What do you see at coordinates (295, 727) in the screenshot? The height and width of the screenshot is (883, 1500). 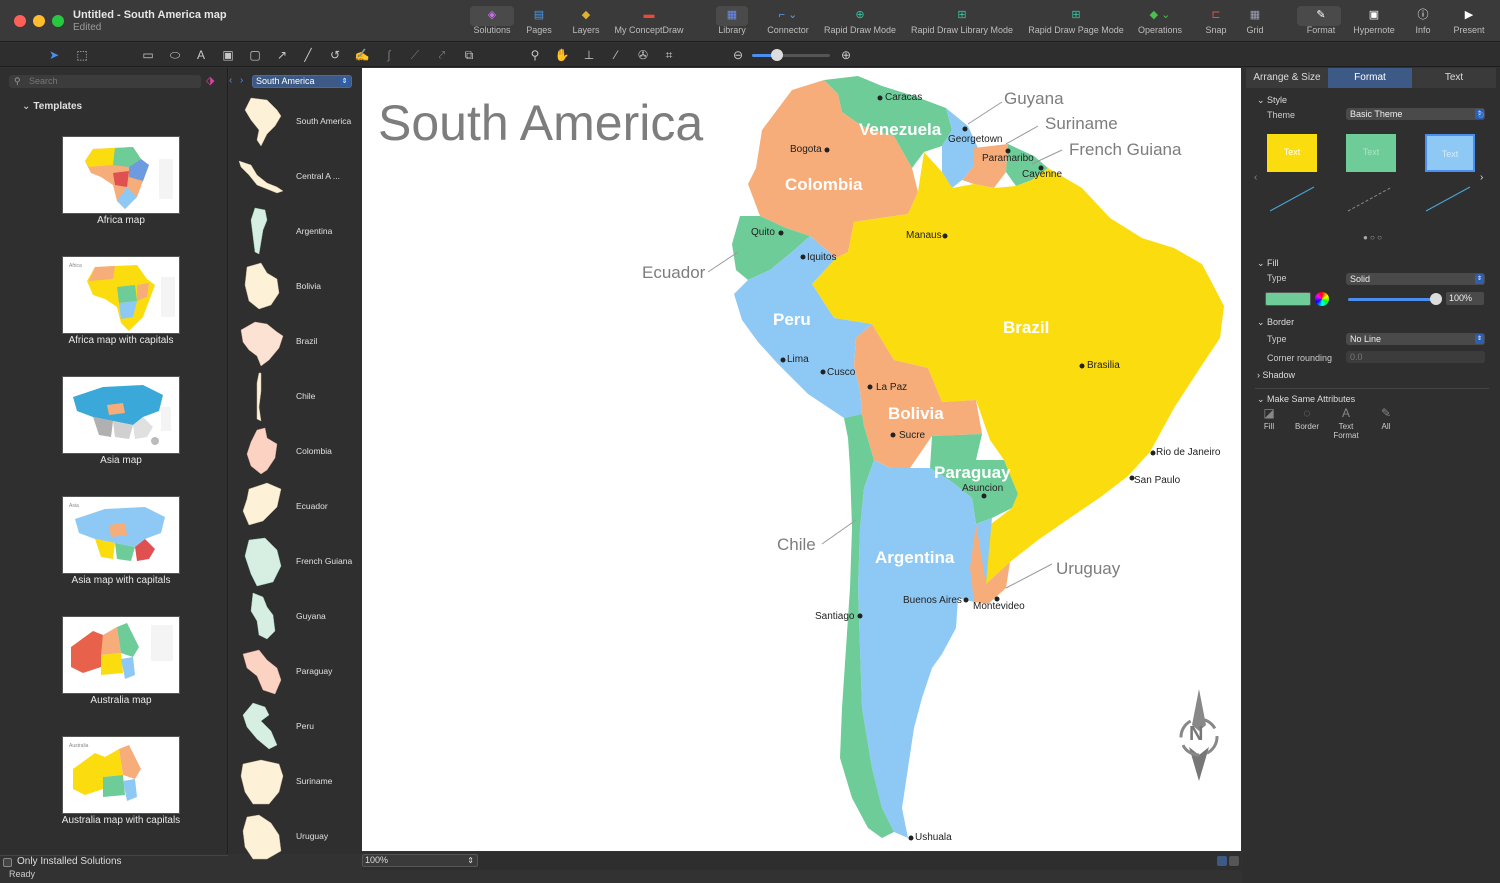 I see `library-shape: Peru` at bounding box center [295, 727].